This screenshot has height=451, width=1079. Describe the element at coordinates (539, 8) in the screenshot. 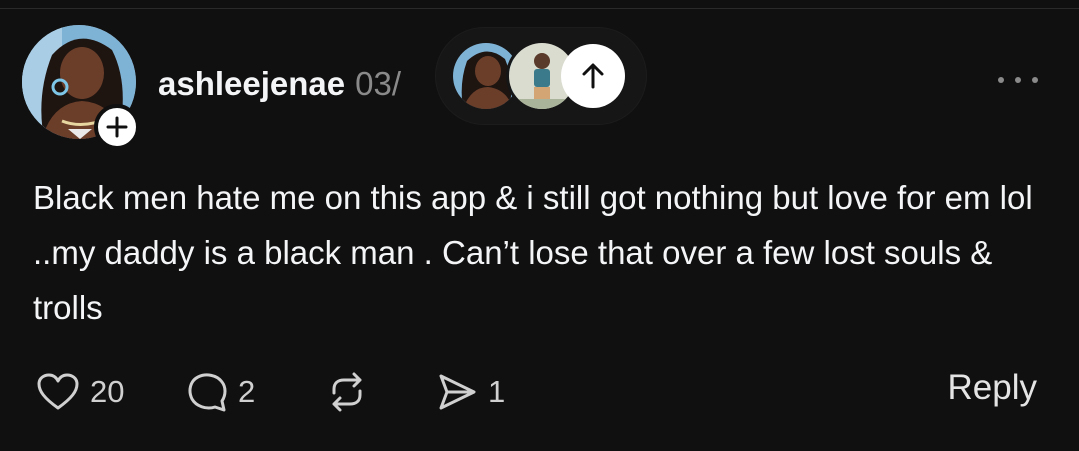

I see `top-divider` at that location.